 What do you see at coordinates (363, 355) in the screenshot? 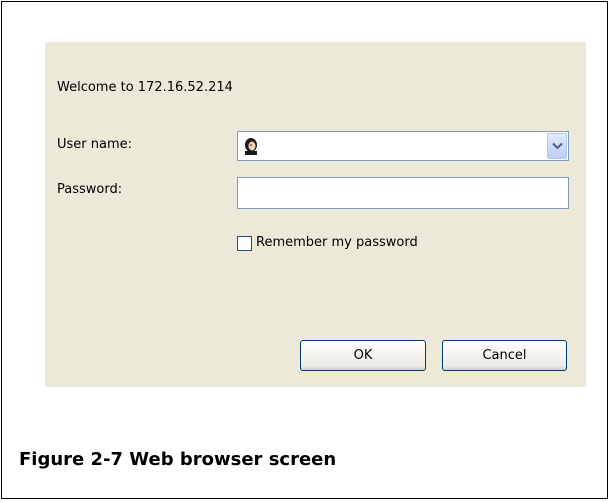
I see `ok-button: OK` at bounding box center [363, 355].